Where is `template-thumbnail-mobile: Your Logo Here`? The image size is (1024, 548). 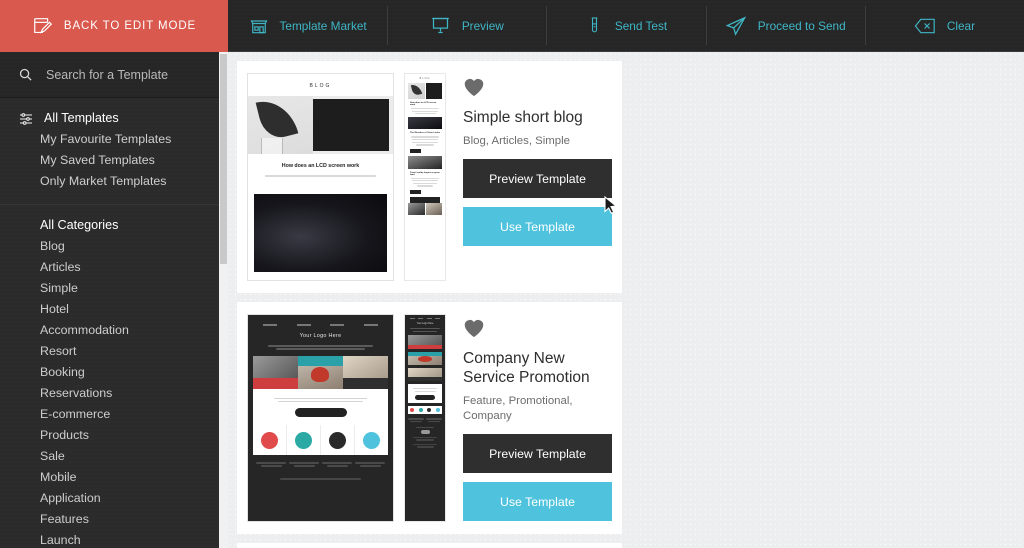 template-thumbnail-mobile: Your Logo Here is located at coordinates (425, 418).